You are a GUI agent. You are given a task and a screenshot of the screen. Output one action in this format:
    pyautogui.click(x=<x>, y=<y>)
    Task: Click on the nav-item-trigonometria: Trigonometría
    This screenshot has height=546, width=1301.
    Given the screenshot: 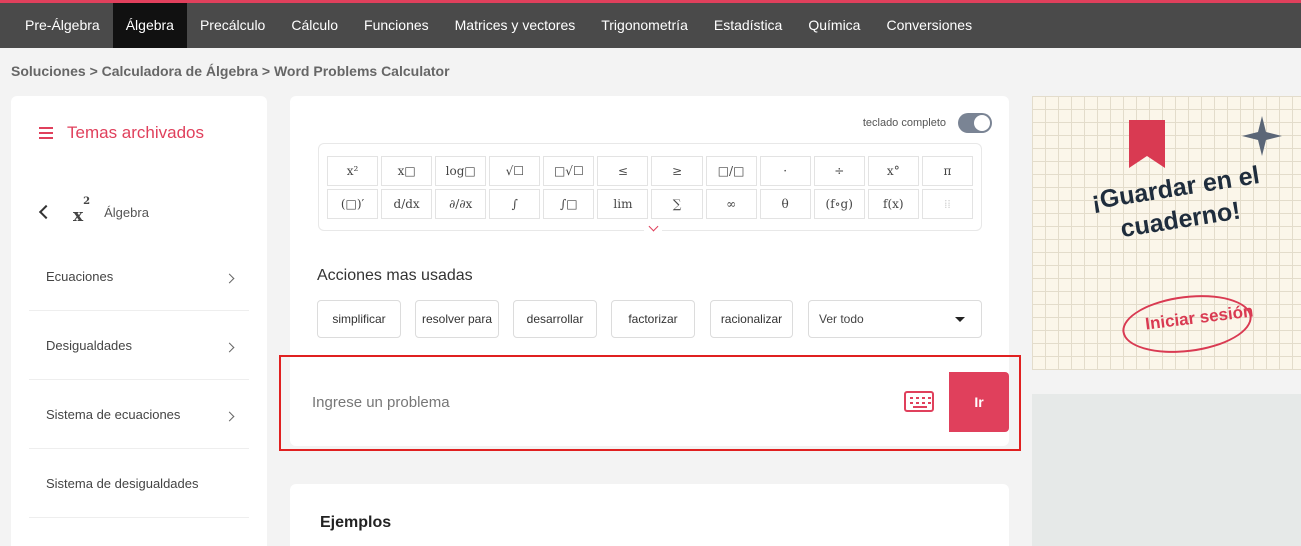 What is the action you would take?
    pyautogui.click(x=644, y=25)
    